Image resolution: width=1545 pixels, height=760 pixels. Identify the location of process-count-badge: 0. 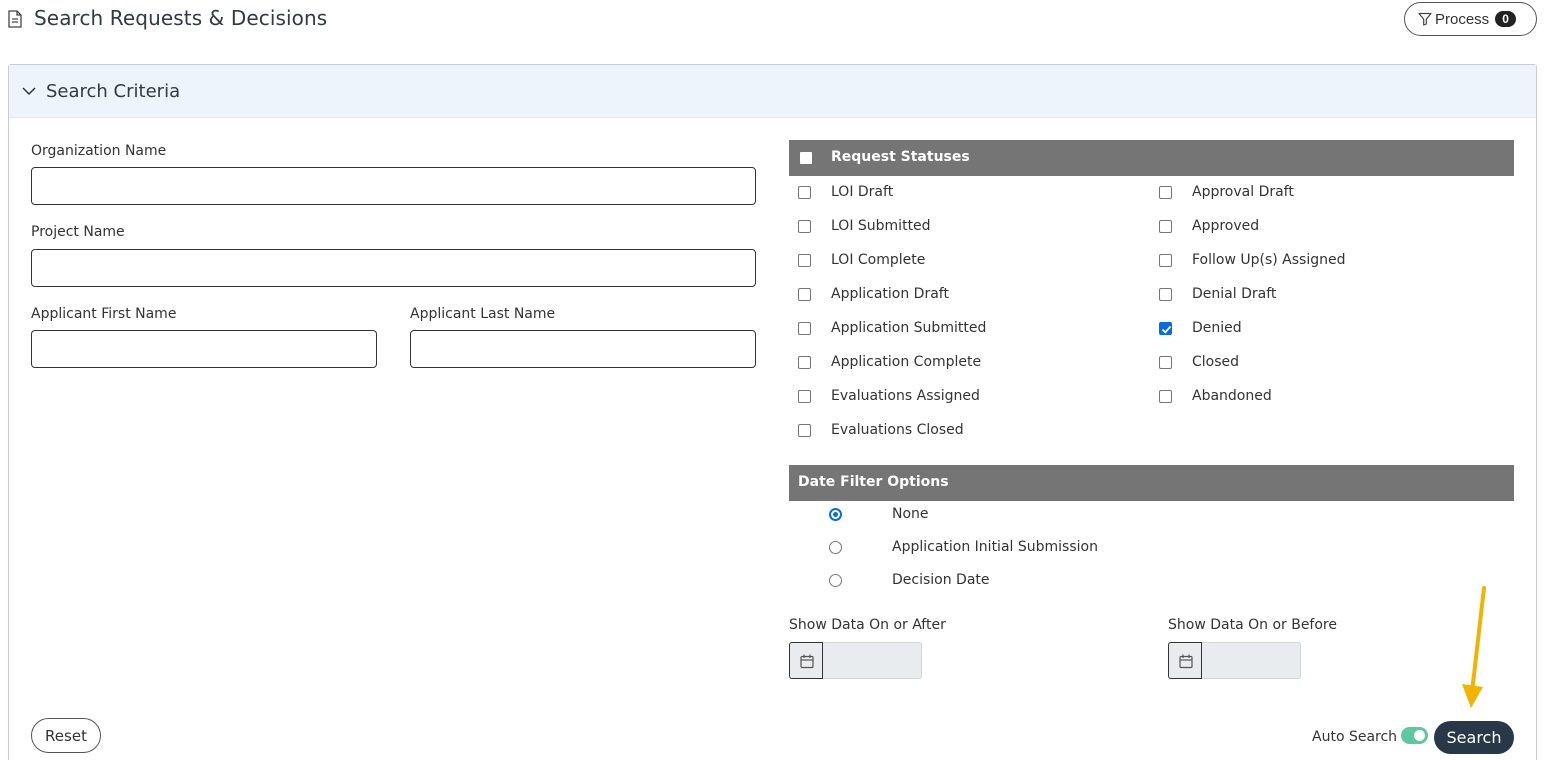
(1505, 19).